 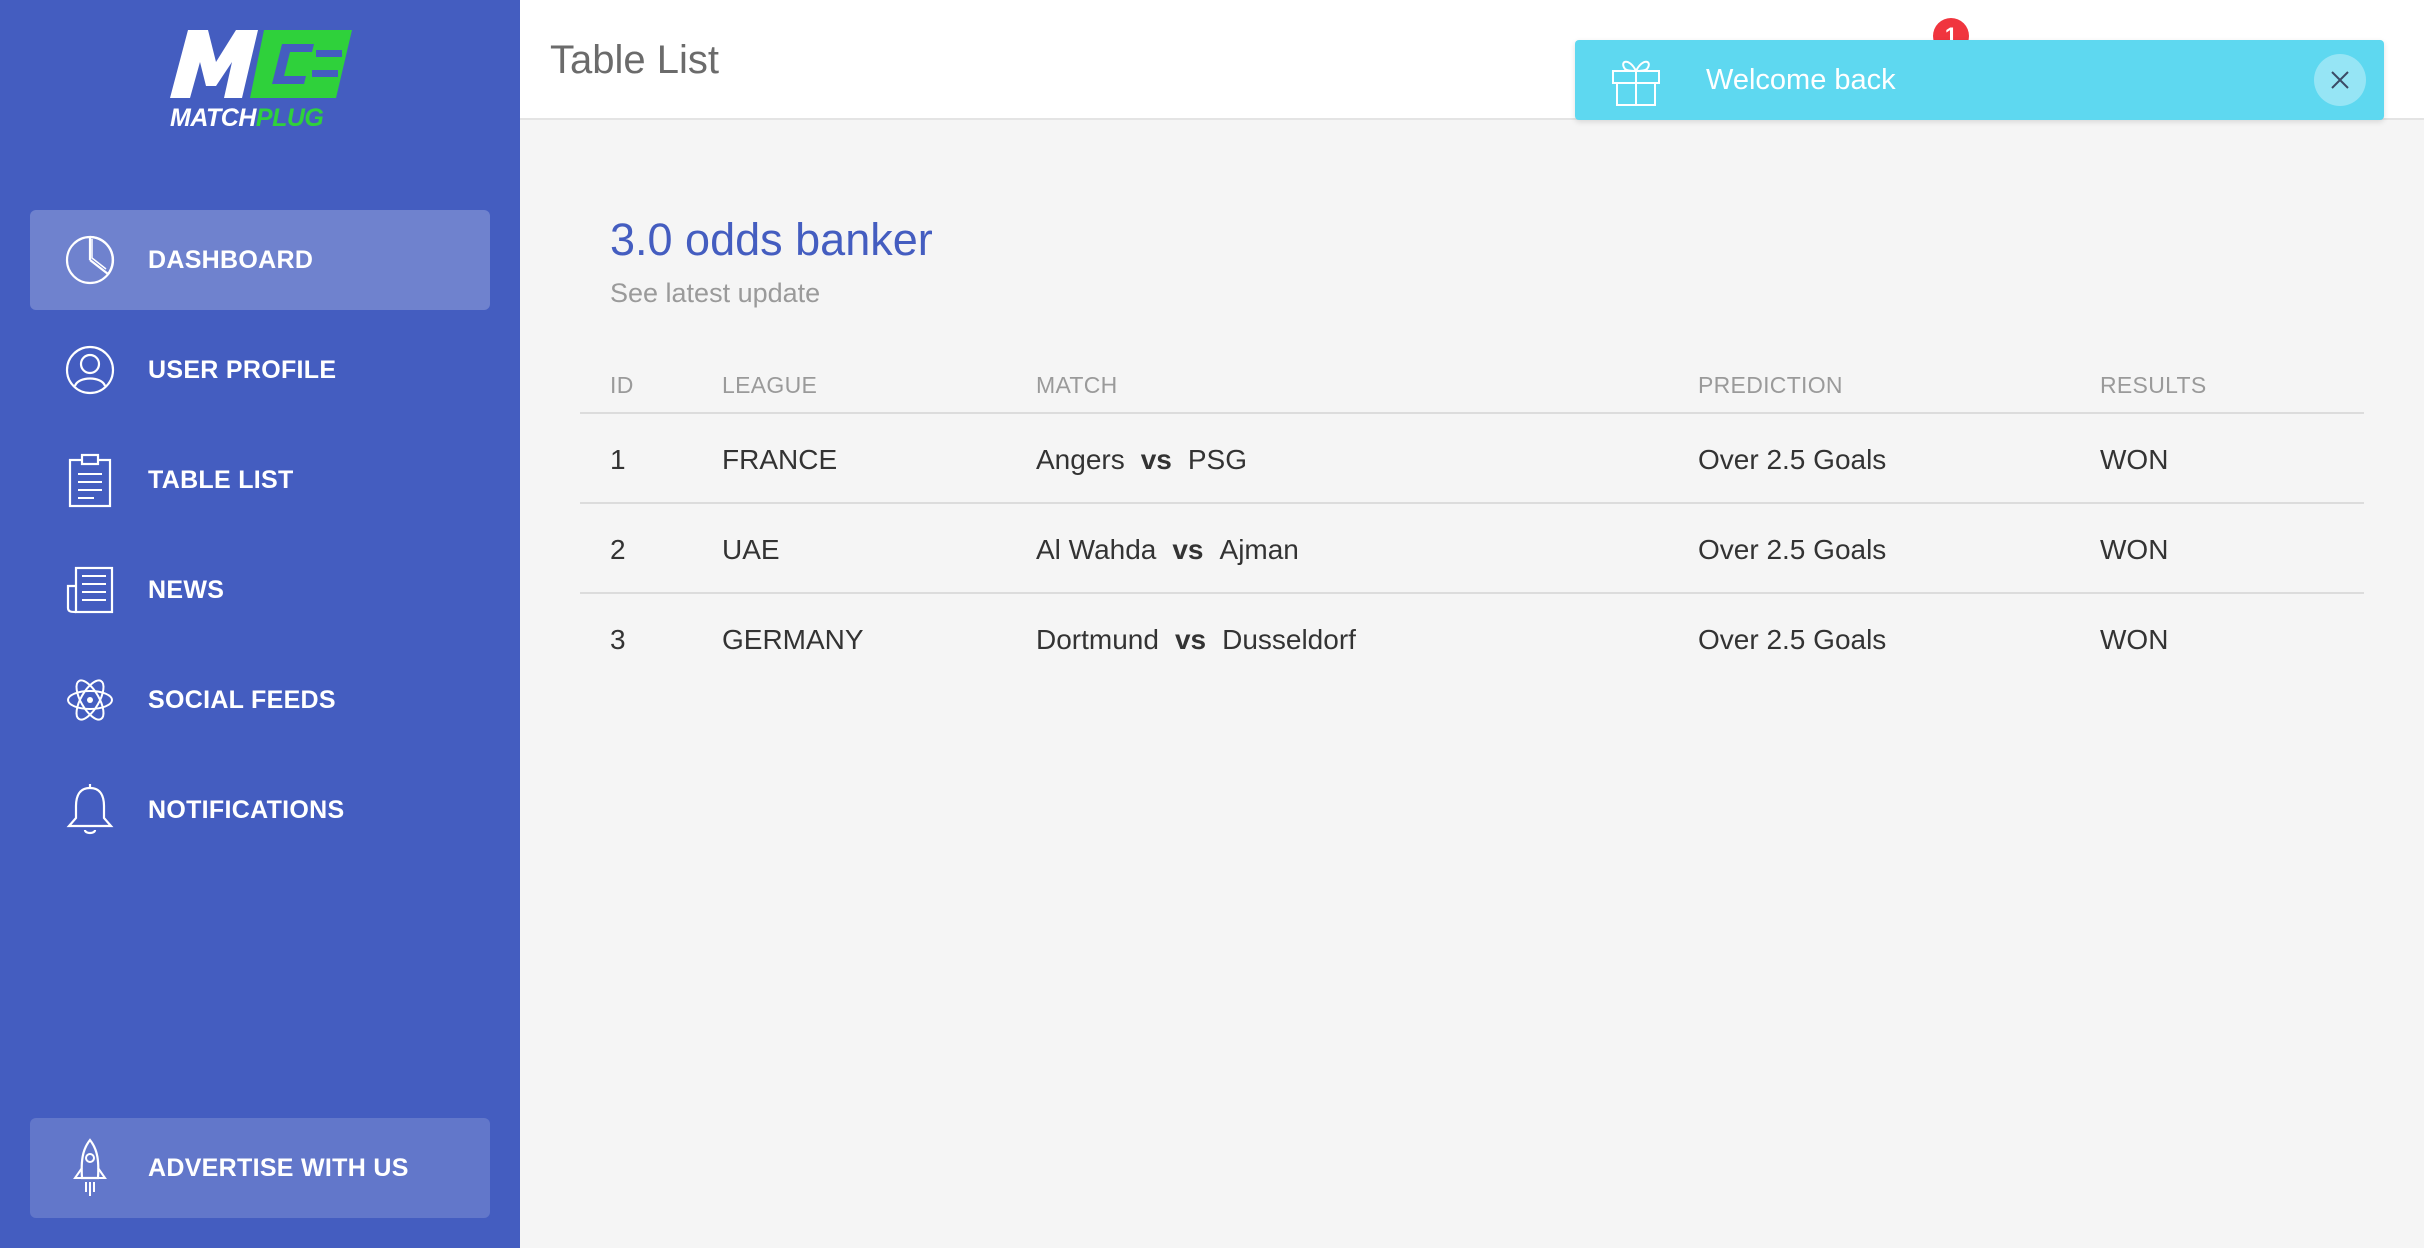 I want to click on newspaper-icon, so click(x=90, y=590).